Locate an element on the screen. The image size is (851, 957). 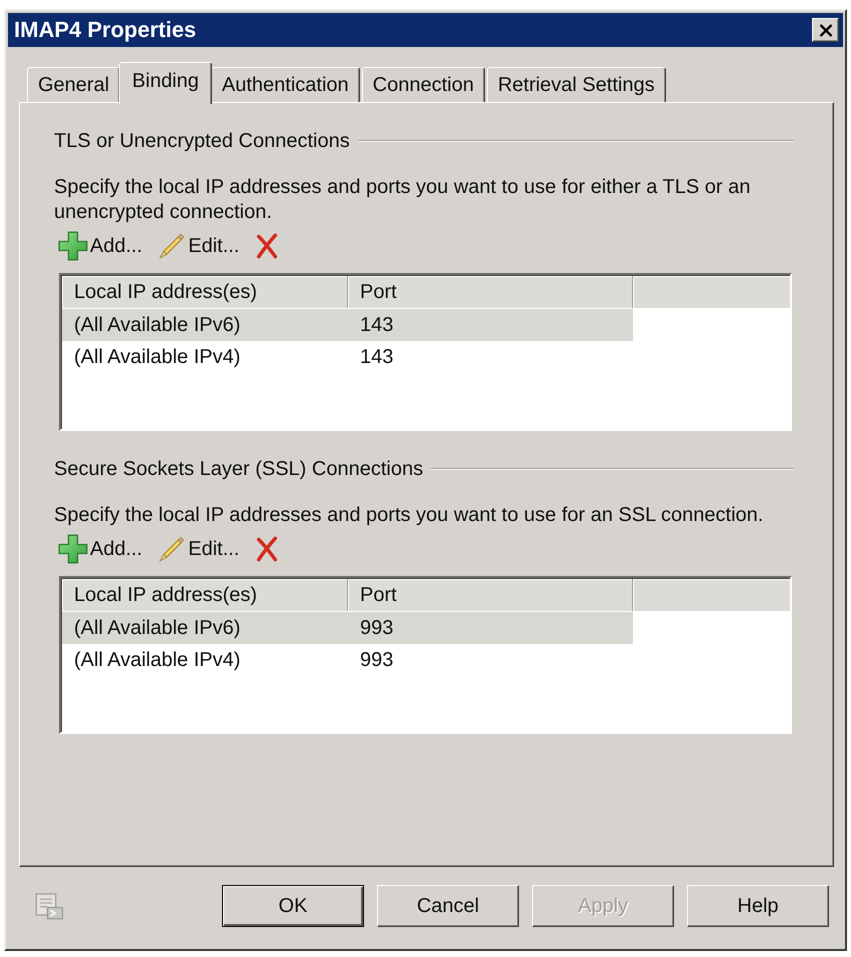
tab: General is located at coordinates (73, 84).